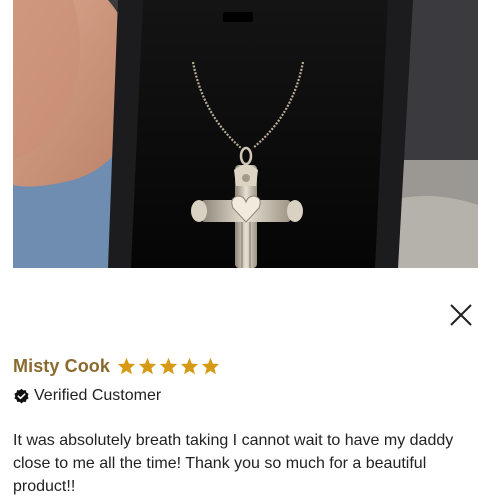  What do you see at coordinates (62, 365) in the screenshot?
I see `reviewer-name: Misty Cook` at bounding box center [62, 365].